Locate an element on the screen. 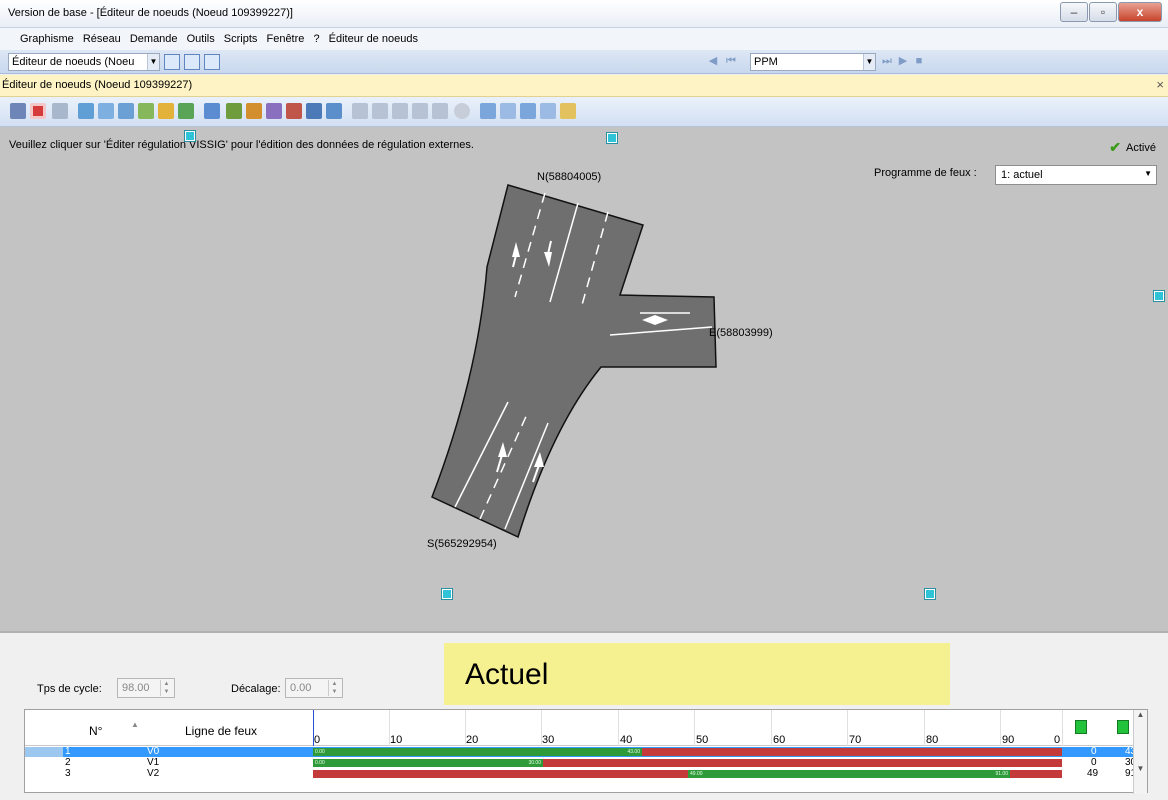  row-num: 2 is located at coordinates (68, 762).